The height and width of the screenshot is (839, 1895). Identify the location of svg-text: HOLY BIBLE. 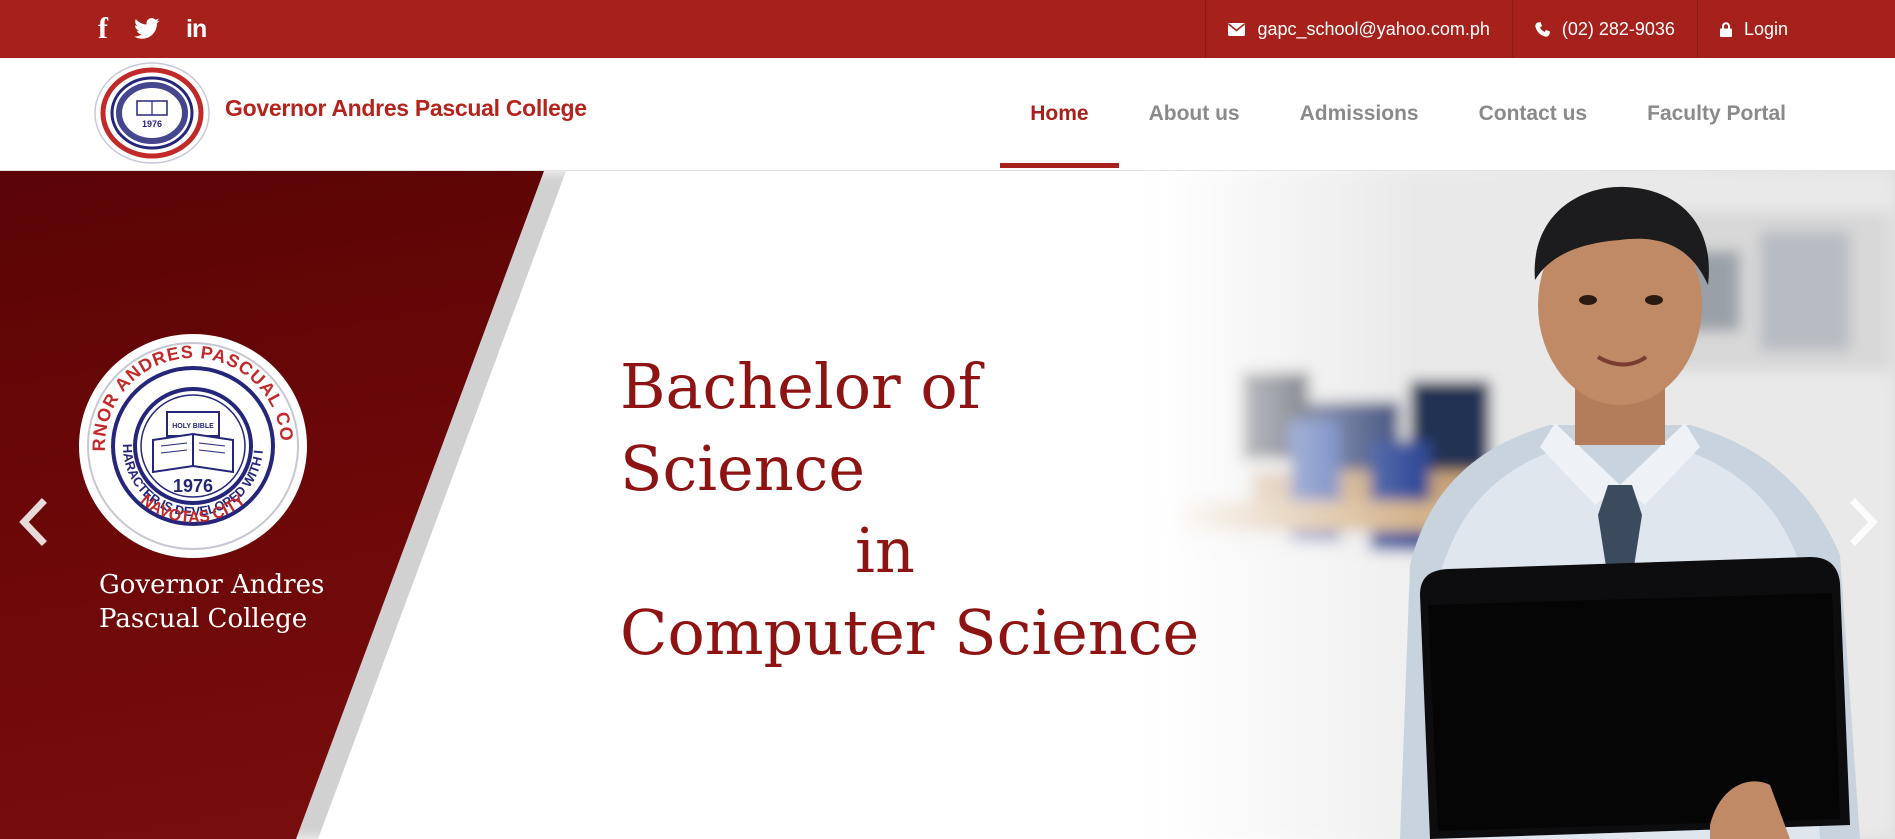
(193, 426).